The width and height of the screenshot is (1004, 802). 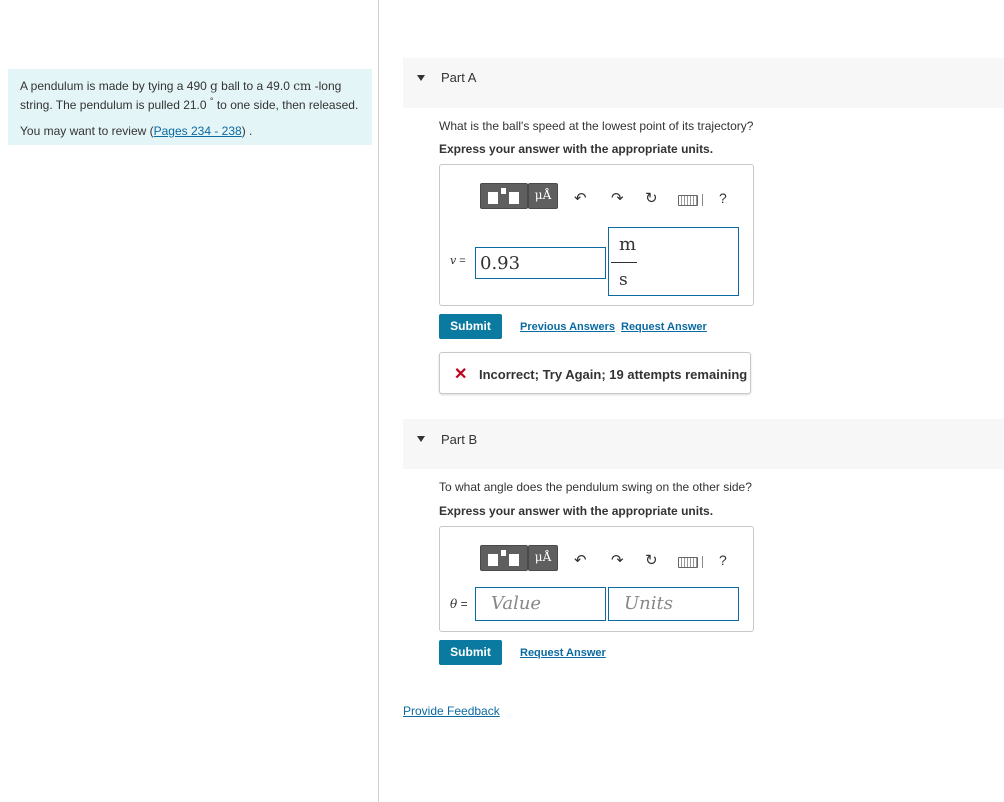 I want to click on review-pages-link: Pages 234 - 238, so click(x=198, y=131).